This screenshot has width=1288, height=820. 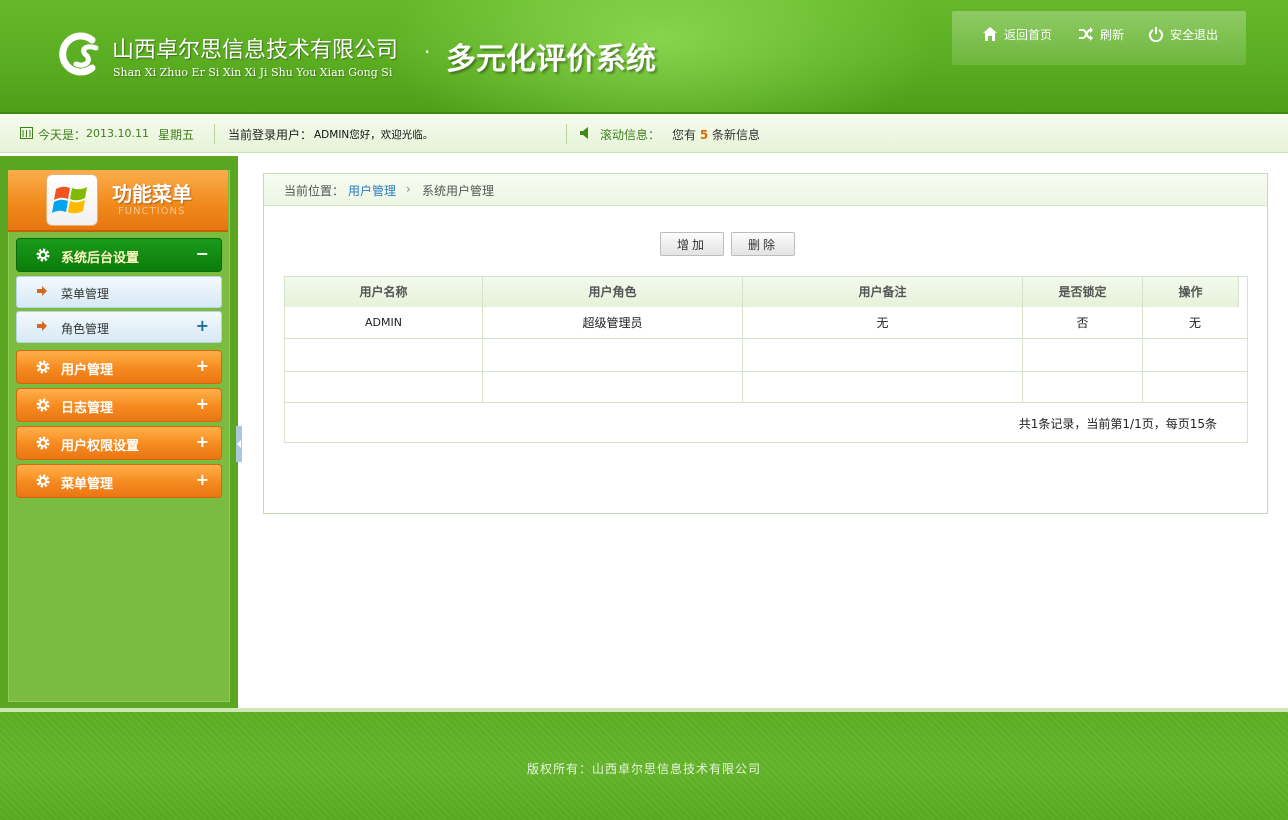 I want to click on submenu-item-menu-management: 菜单管理, so click(x=119, y=292).